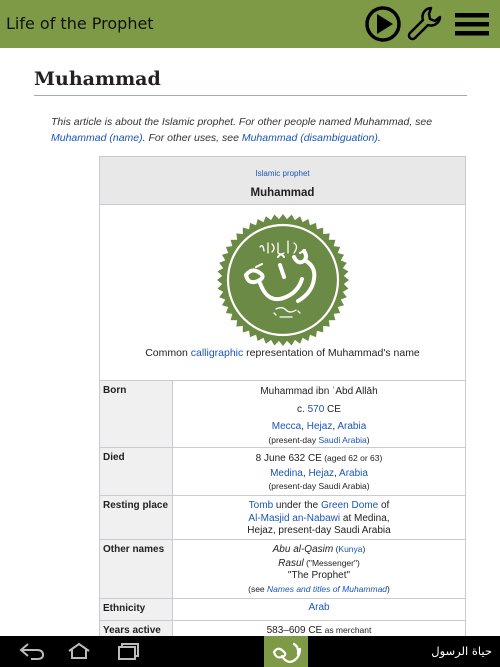 Image resolution: width=500 pixels, height=667 pixels. What do you see at coordinates (286, 426) in the screenshot?
I see `born-place-link-mecca: Mecca` at bounding box center [286, 426].